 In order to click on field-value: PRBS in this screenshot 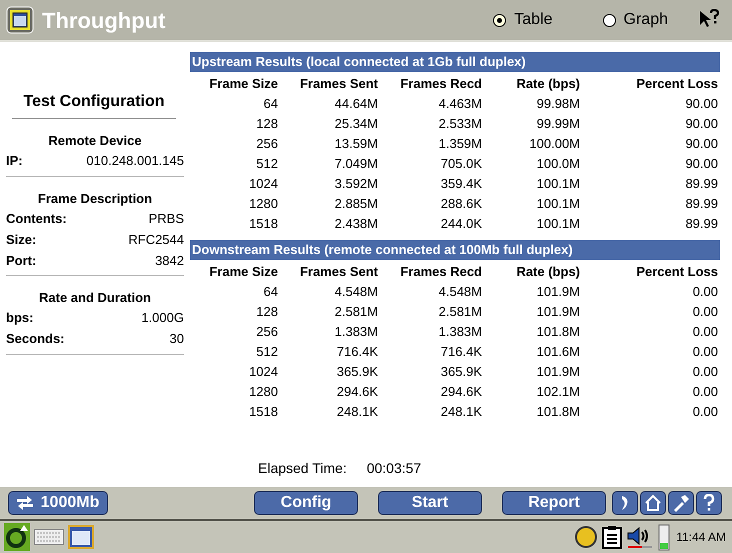, I will do `click(166, 219)`.